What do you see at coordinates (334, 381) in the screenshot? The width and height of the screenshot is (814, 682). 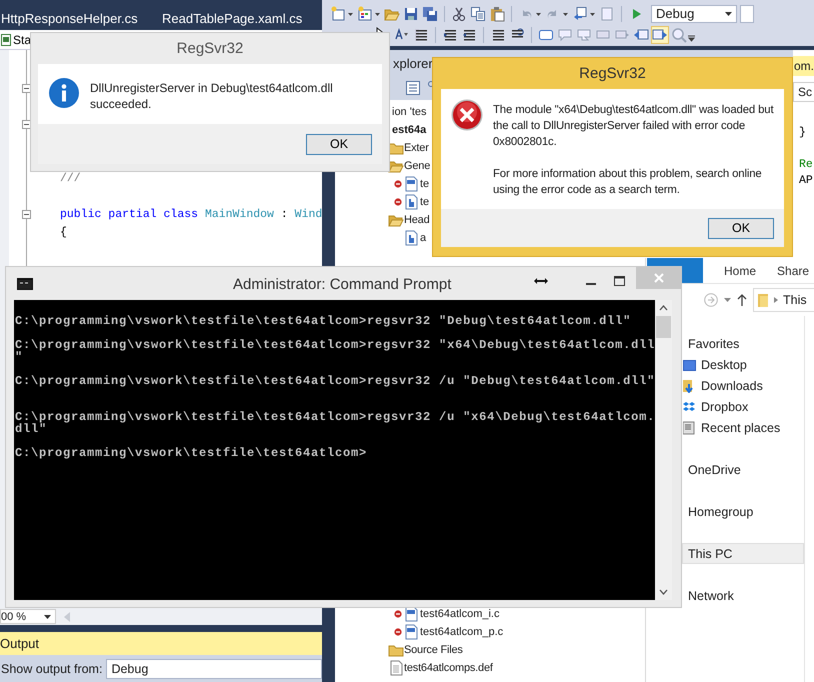 I see `console-line: C:\programming\vswork\testfile\test64atlcom>regsvr32 /u "Debug\test64atlcom.dll"` at bounding box center [334, 381].